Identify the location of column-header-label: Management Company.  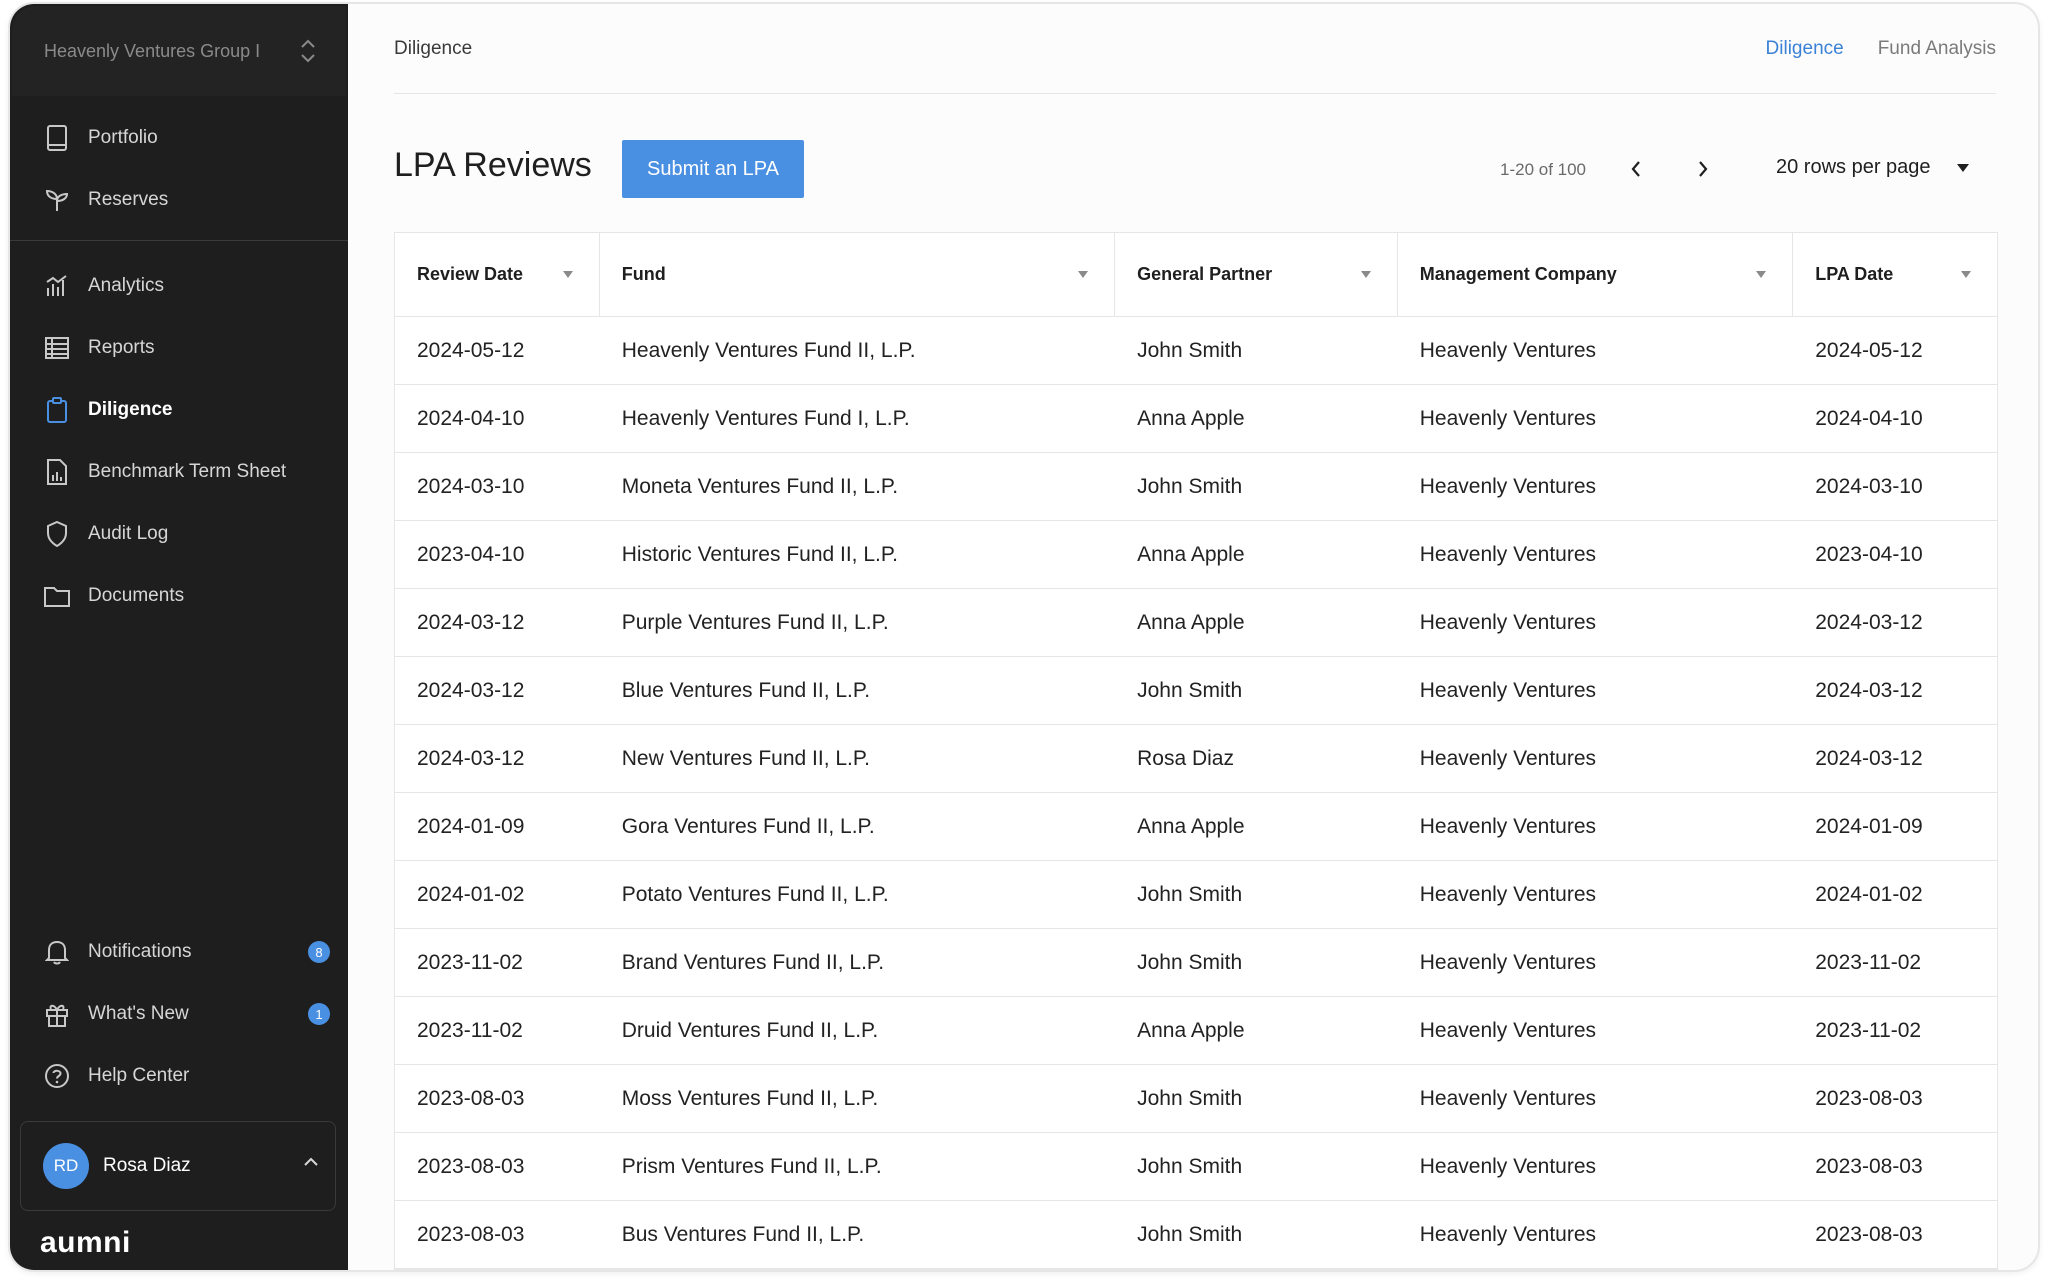
(1518, 274).